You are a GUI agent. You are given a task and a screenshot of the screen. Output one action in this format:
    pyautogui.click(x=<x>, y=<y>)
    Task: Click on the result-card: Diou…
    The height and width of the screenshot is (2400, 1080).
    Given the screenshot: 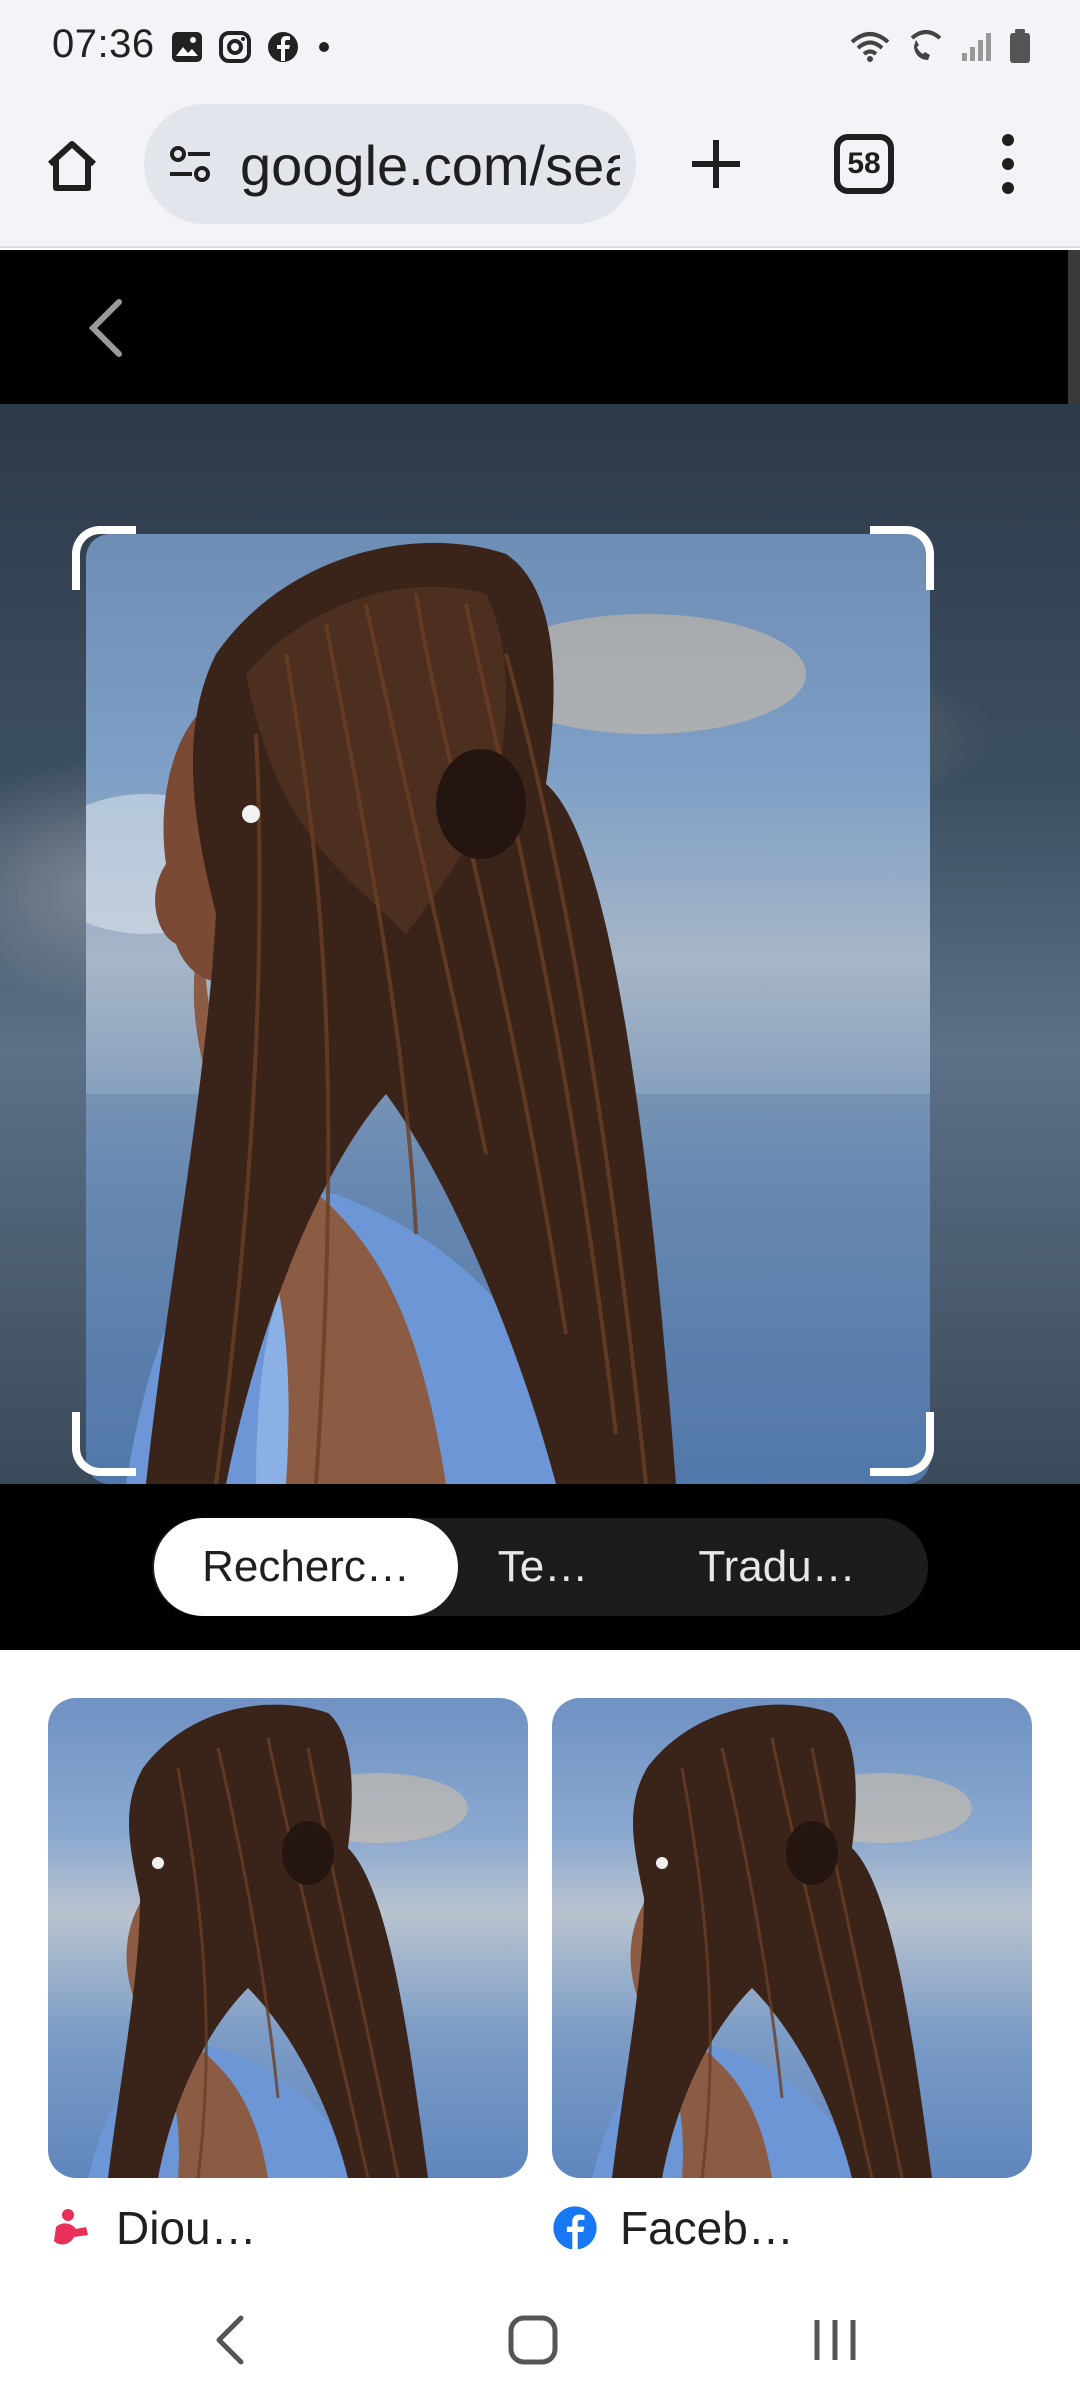 What is the action you would take?
    pyautogui.click(x=288, y=1978)
    